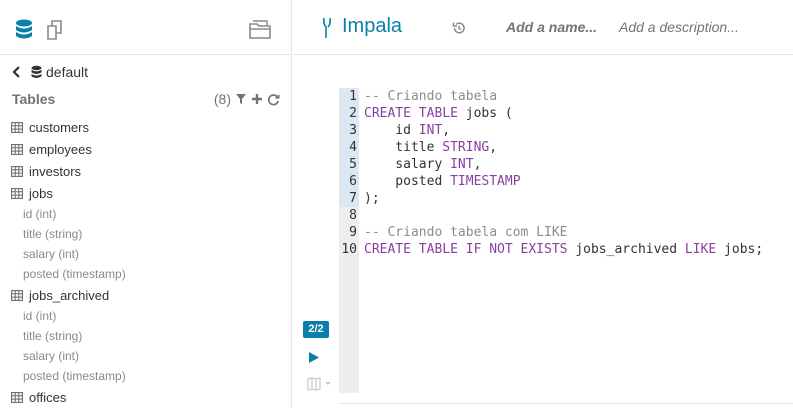 Image resolution: width=793 pixels, height=408 pixels. I want to click on table-name: jobs_archived, so click(69, 295).